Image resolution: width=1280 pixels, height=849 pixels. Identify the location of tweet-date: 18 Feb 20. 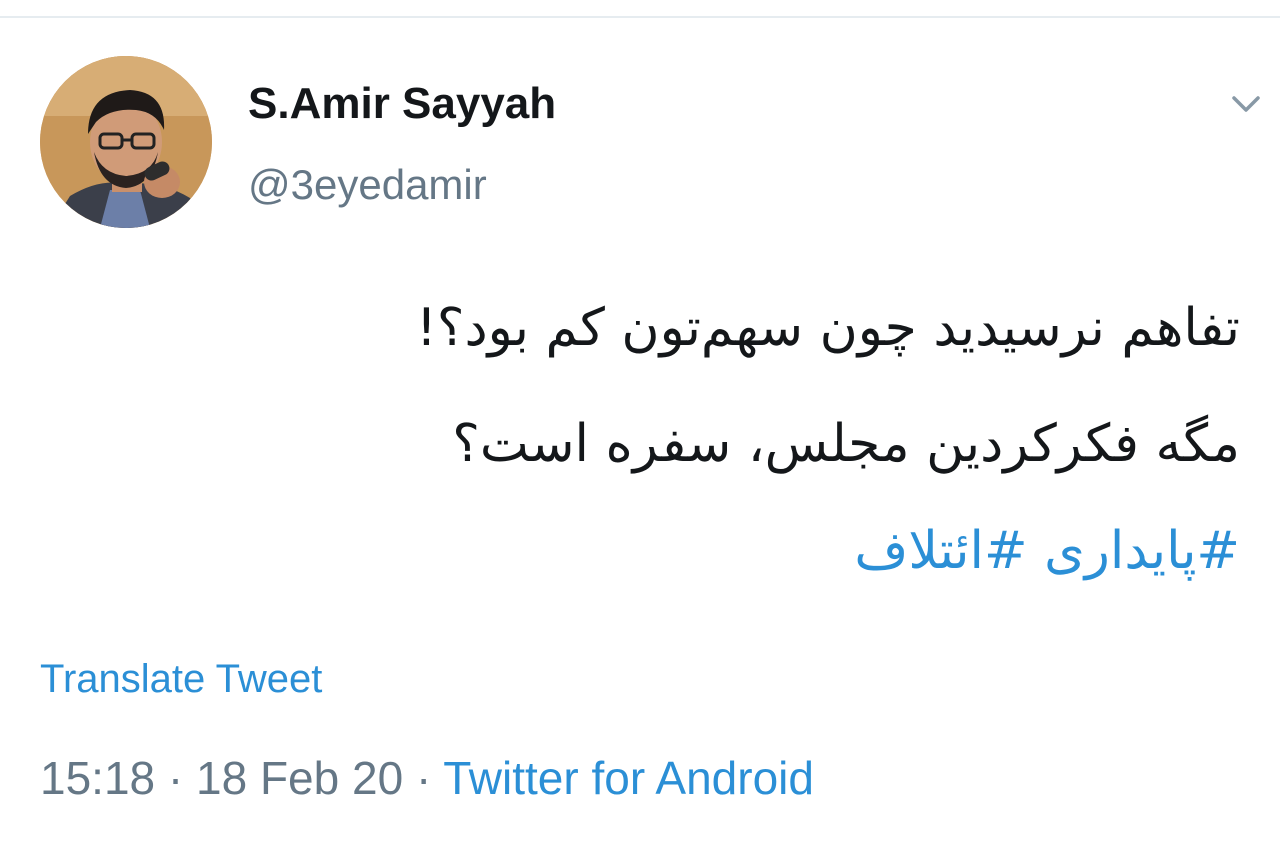
(299, 778).